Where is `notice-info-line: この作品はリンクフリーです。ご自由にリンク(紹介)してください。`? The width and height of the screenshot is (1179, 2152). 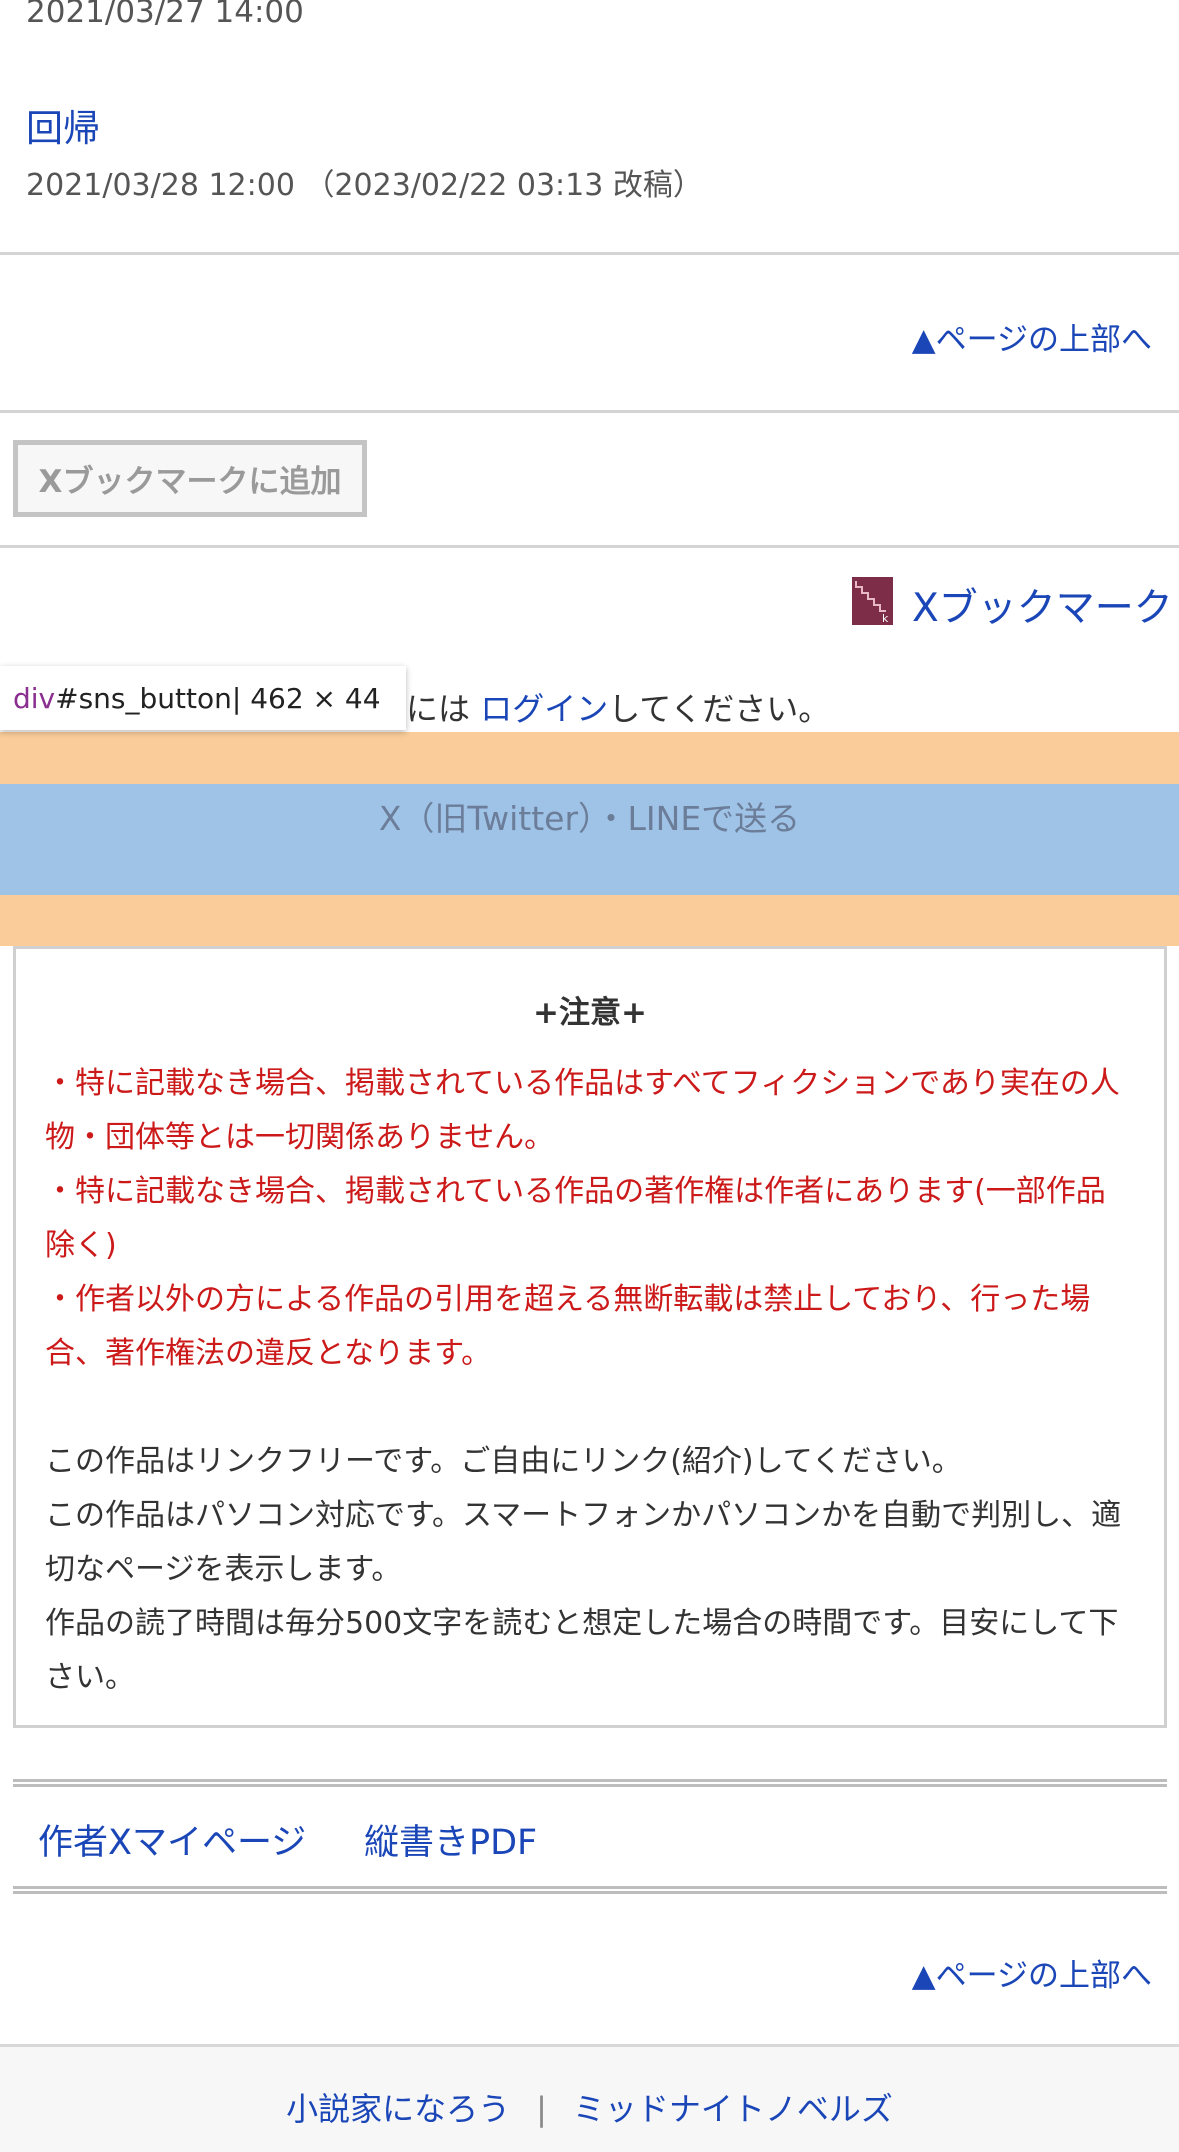
notice-info-line: この作品はリンクフリーです。ご自由にリンク(紹介)してください。 is located at coordinates (503, 1461).